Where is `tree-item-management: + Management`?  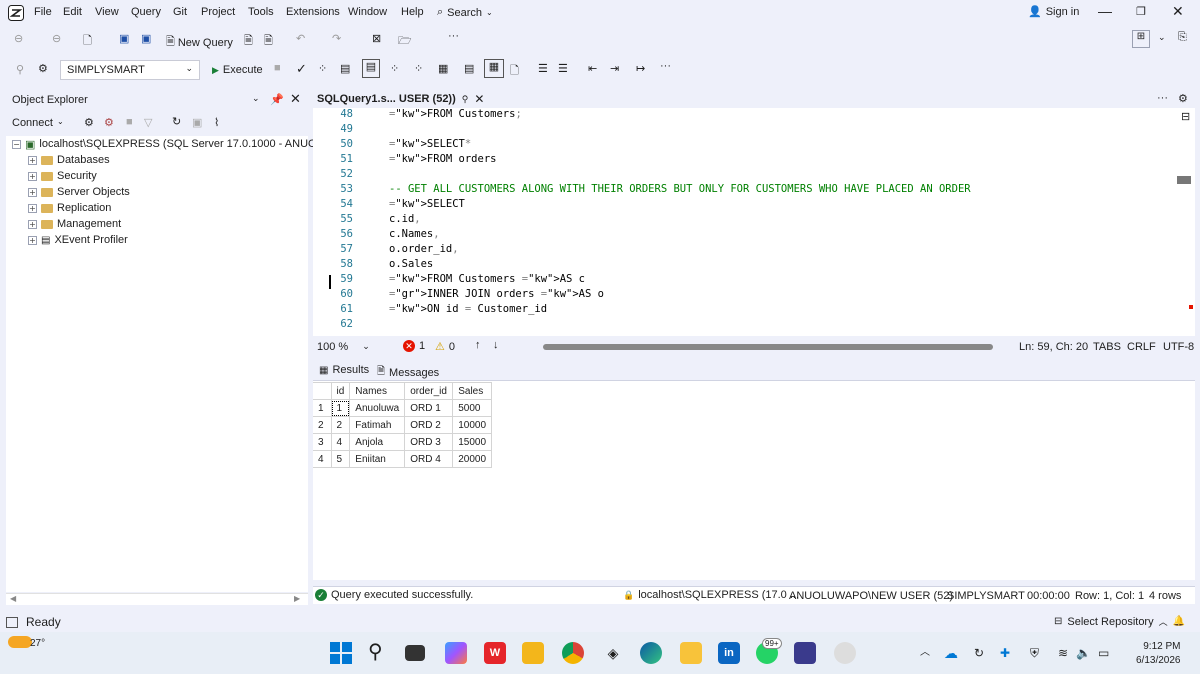
tree-item-management: + Management is located at coordinates (74, 224).